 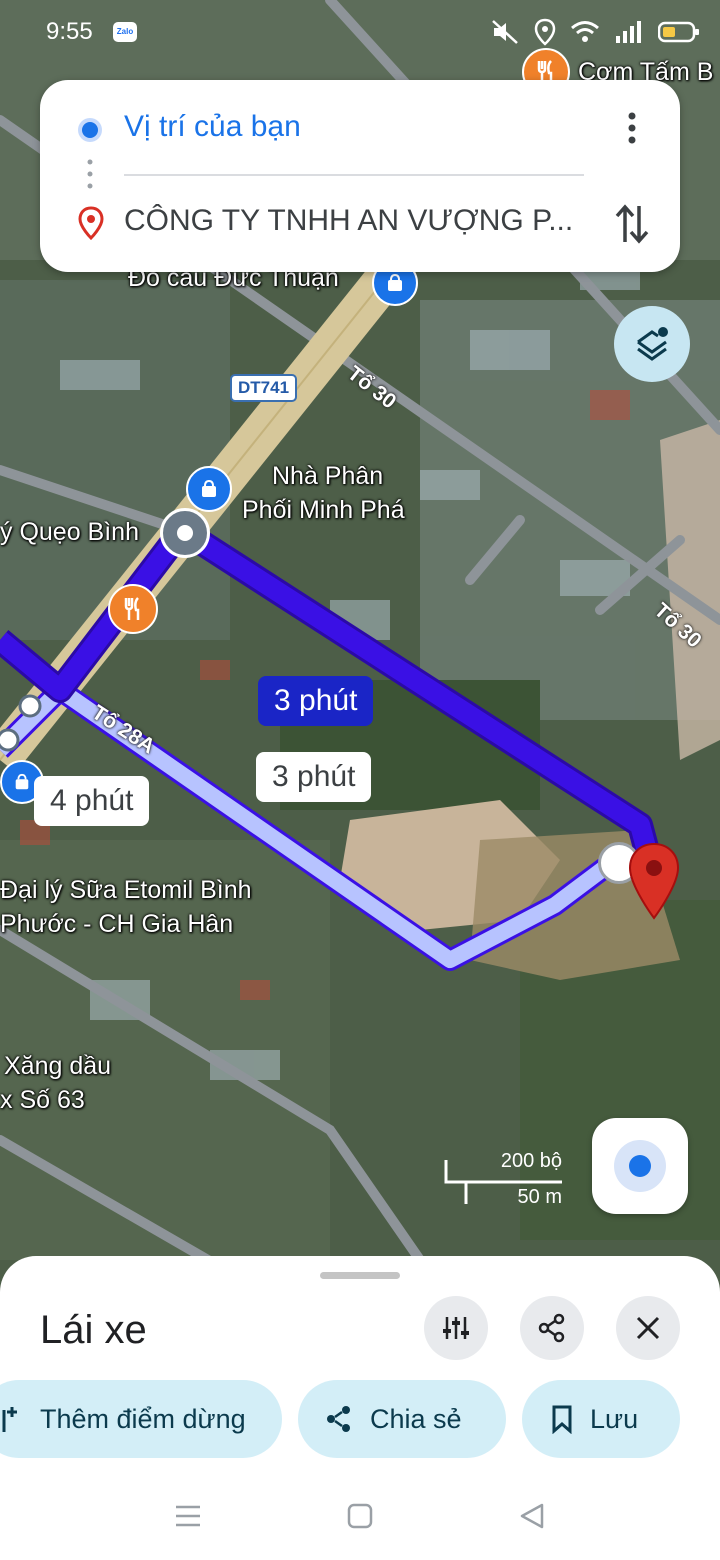 I want to click on add-stop-icon, so click(x=9, y=1419).